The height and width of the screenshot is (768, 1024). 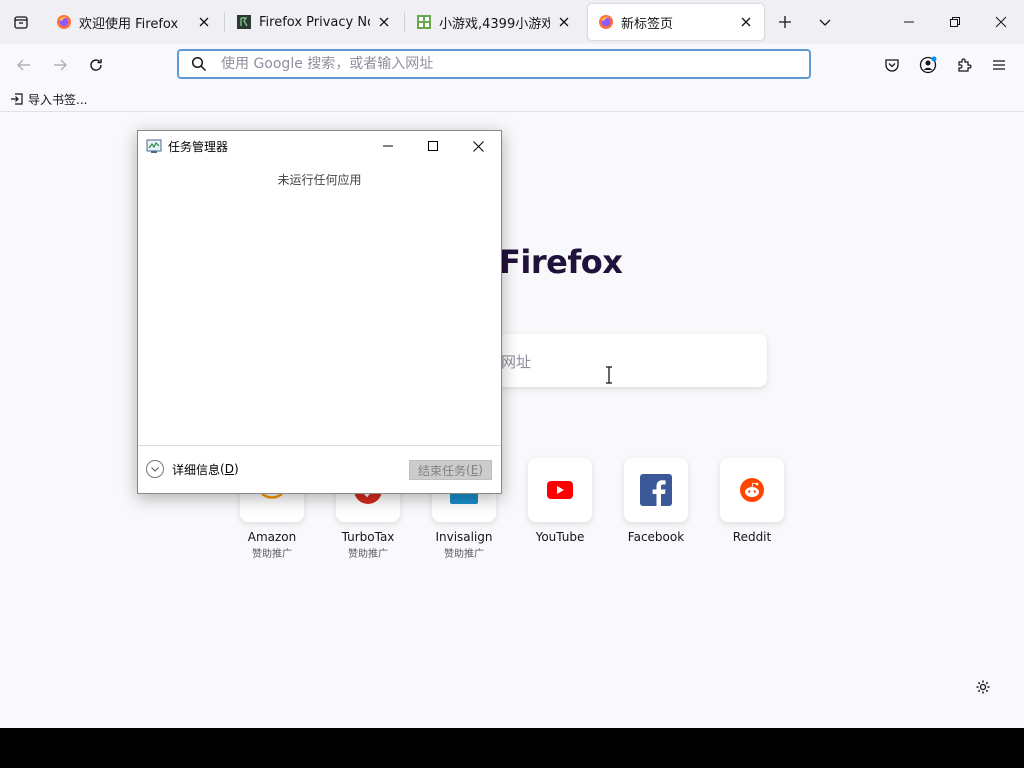 I want to click on back-arrow-icon, so click(x=23, y=65).